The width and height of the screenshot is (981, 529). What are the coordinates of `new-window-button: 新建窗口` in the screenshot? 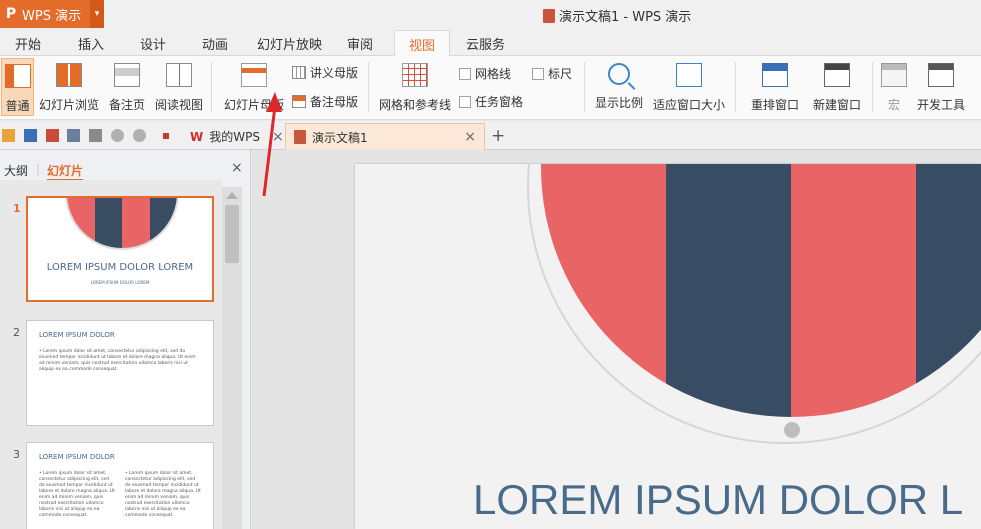 It's located at (837, 87).